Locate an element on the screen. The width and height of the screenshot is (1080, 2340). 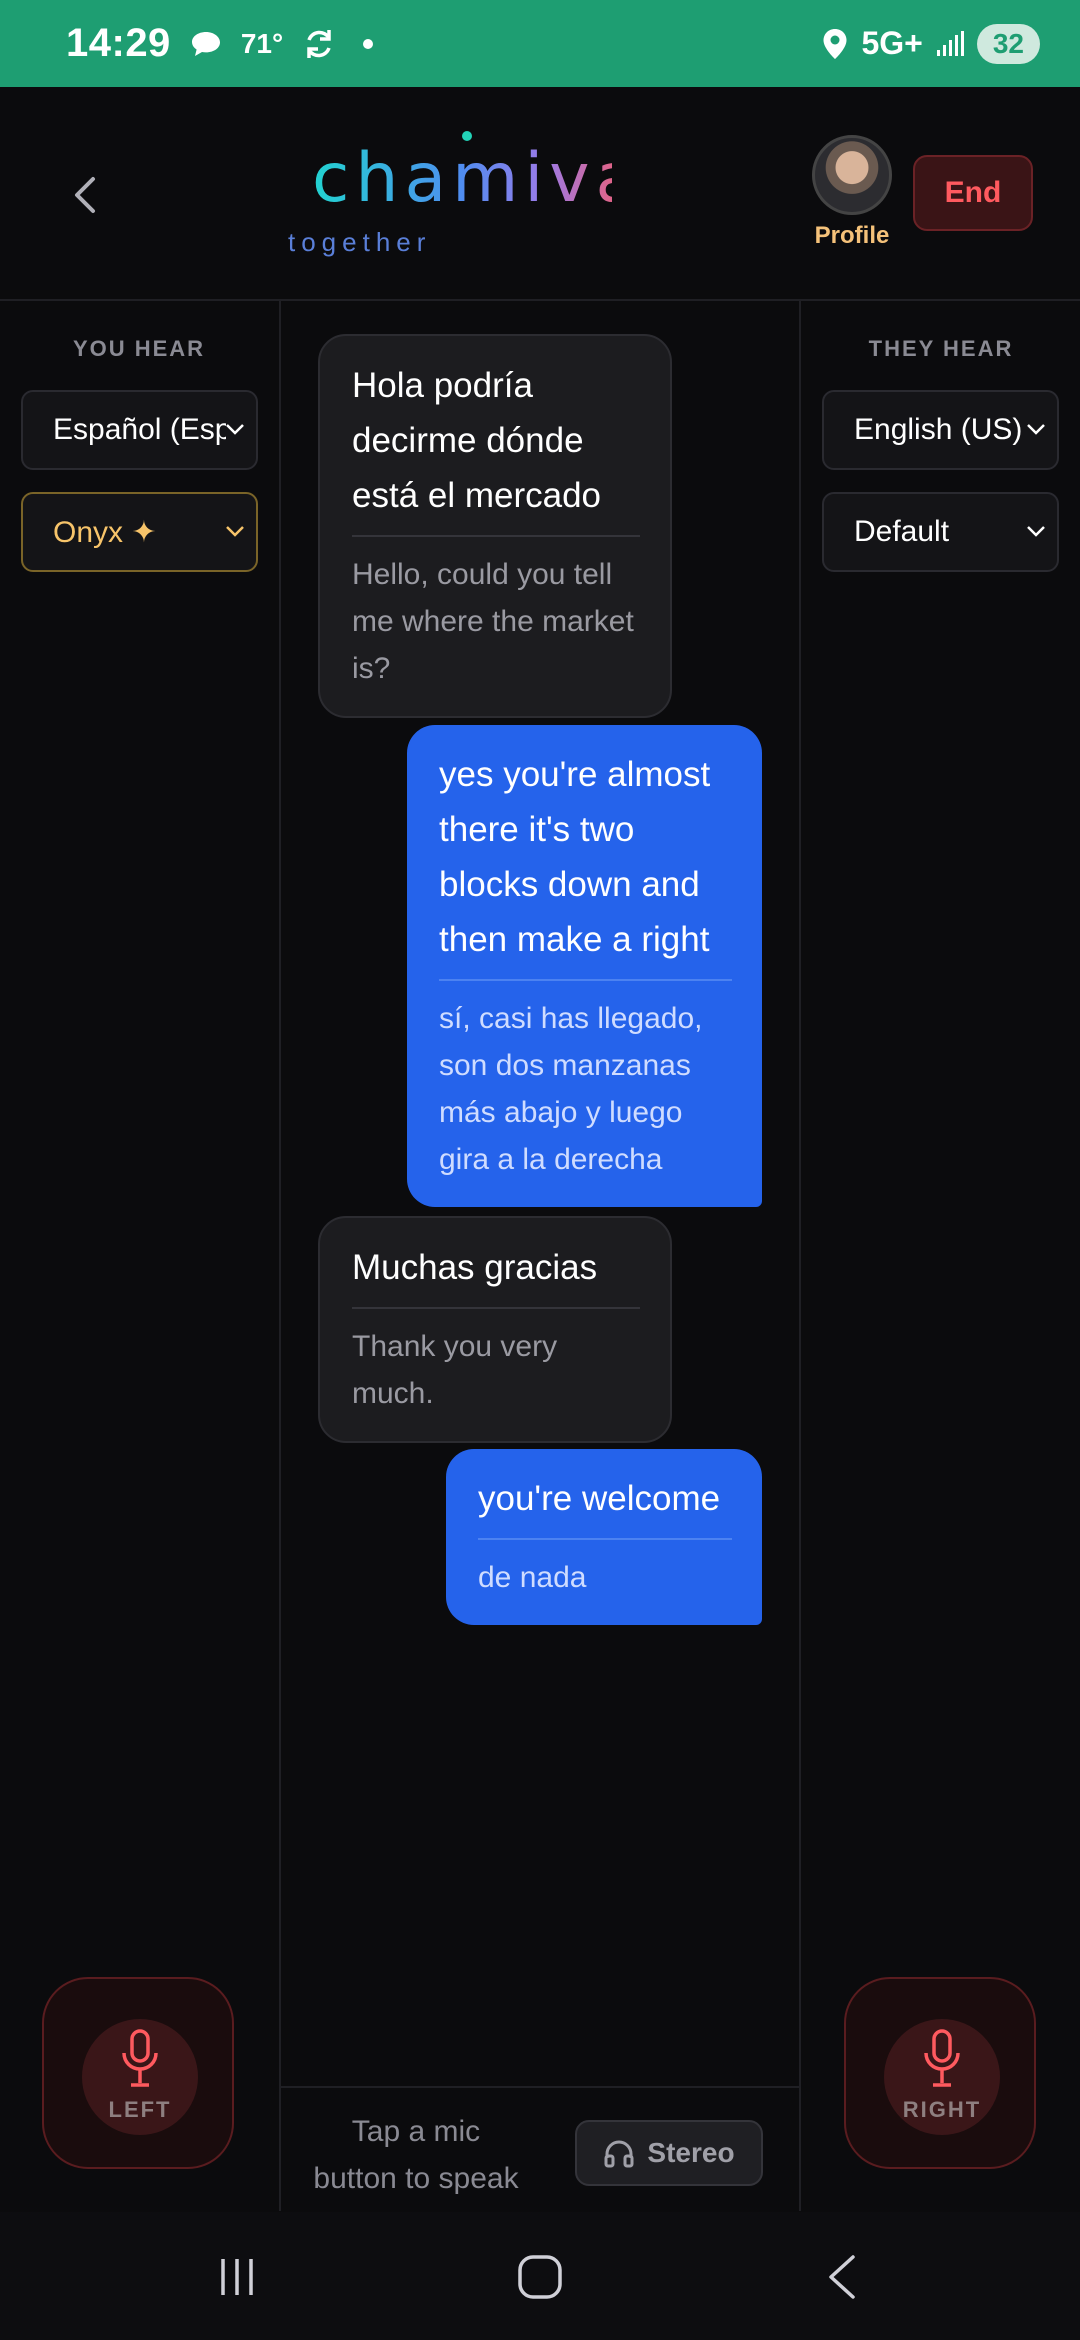
message-bubble-sent: you're welcome de nada is located at coordinates (604, 1537).